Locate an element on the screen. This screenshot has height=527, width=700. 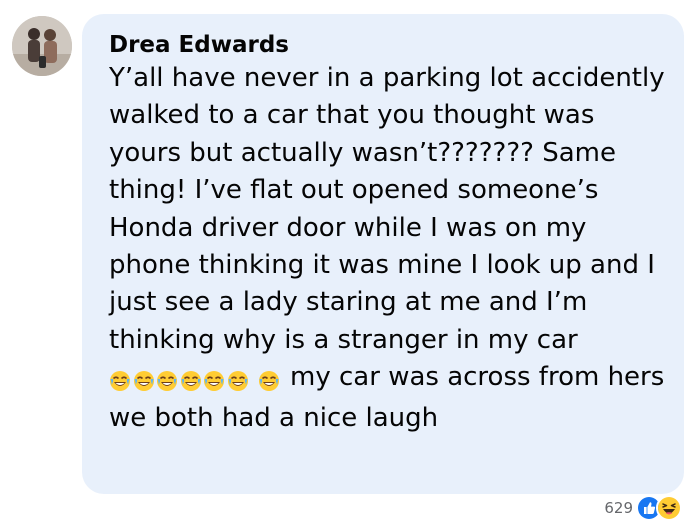
haha-icon is located at coordinates (669, 508).